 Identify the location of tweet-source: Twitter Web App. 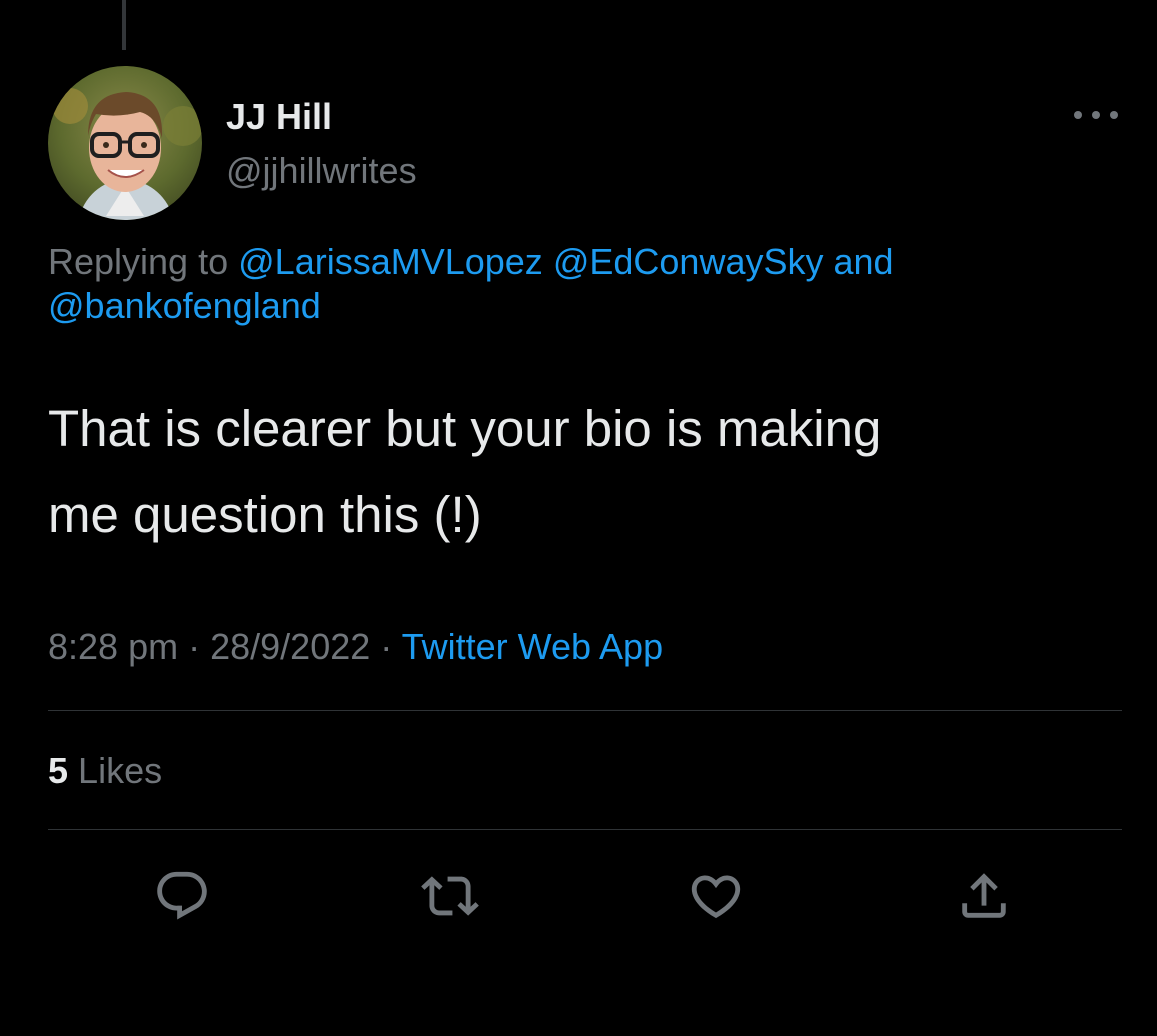
(532, 646).